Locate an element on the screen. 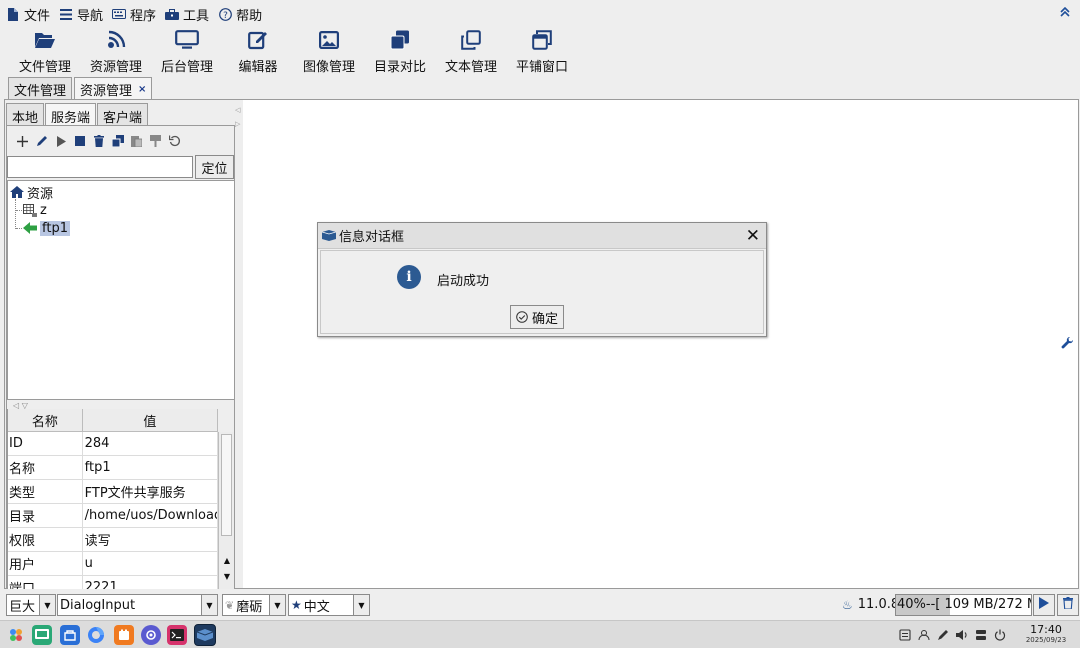  ok-button: 确定 is located at coordinates (537, 317).